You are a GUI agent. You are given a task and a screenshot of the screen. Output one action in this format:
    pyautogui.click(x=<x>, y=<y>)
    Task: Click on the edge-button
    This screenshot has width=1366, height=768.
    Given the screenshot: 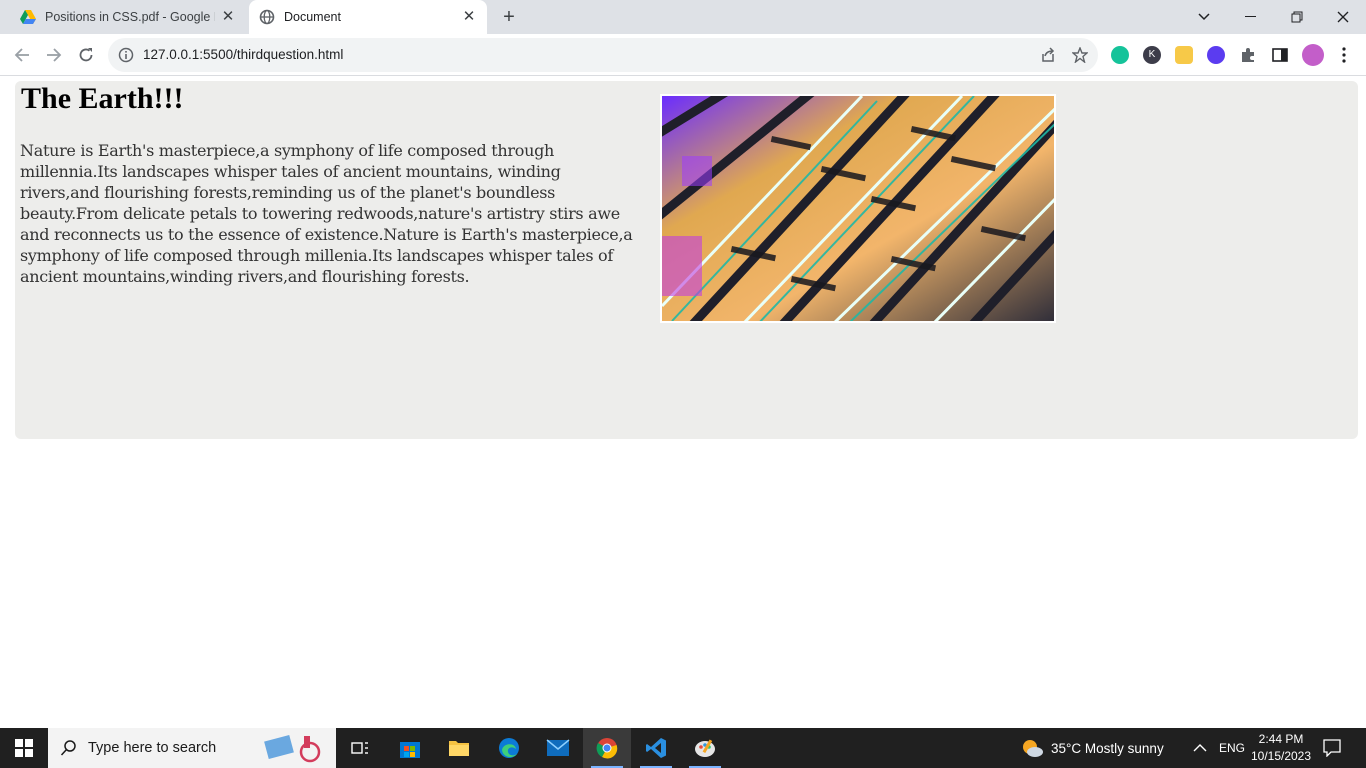 What is the action you would take?
    pyautogui.click(x=509, y=748)
    